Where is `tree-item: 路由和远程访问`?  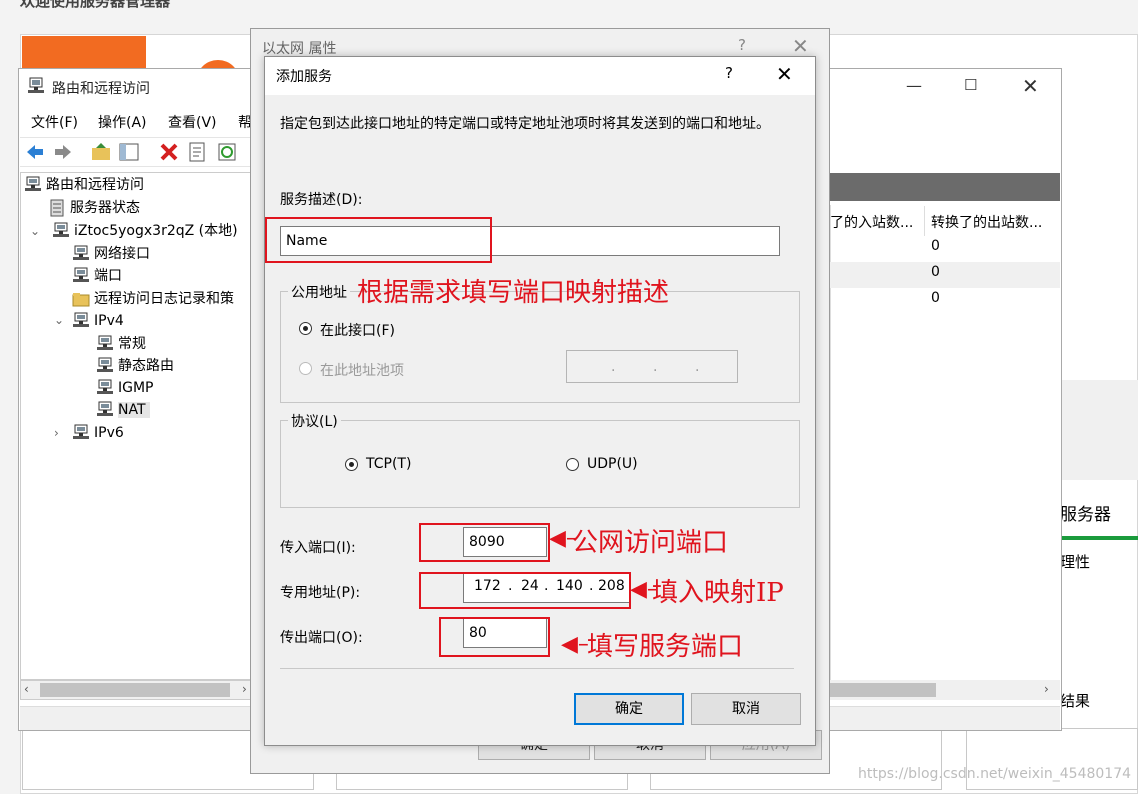 tree-item: 路由和远程访问 is located at coordinates (84, 185).